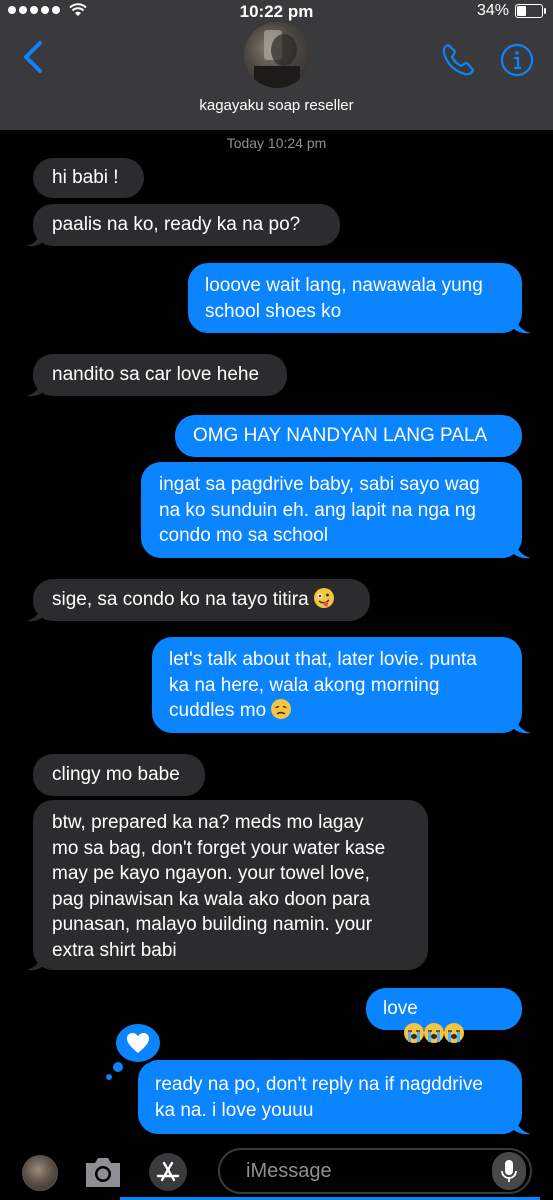  Describe the element at coordinates (281, 709) in the screenshot. I see `disappointed-face-emoji` at that location.